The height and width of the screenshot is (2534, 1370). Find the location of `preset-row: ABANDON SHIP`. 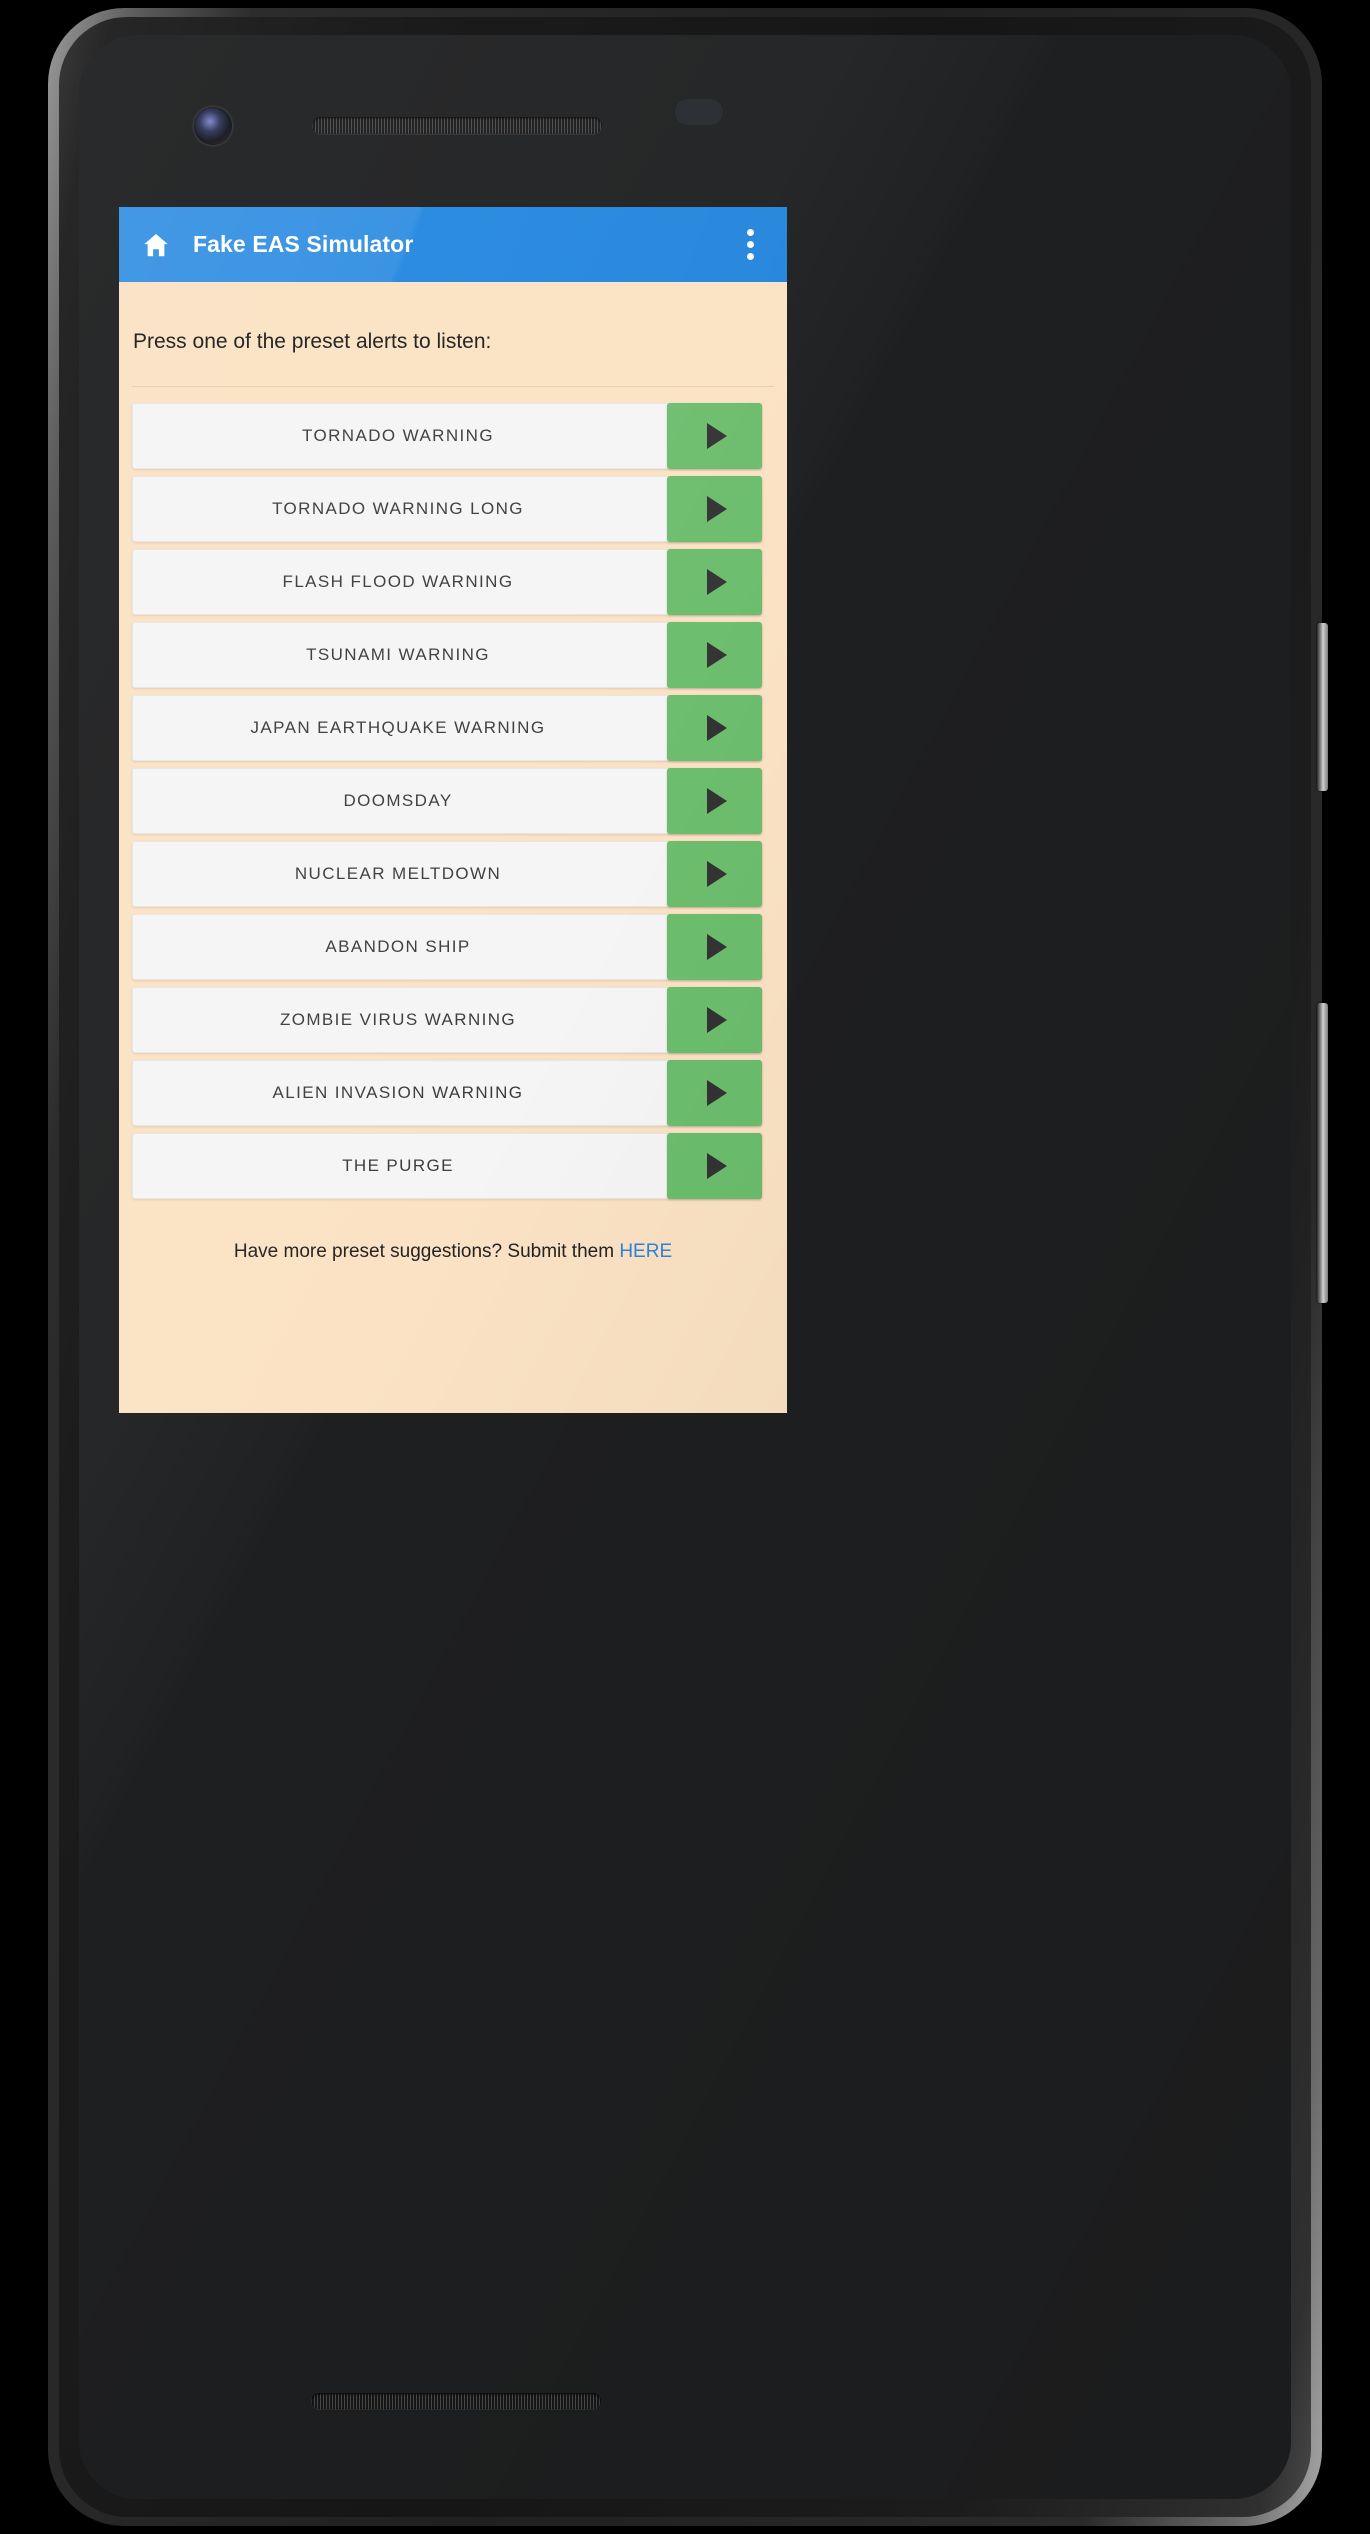

preset-row: ABANDON SHIP is located at coordinates (447, 947).